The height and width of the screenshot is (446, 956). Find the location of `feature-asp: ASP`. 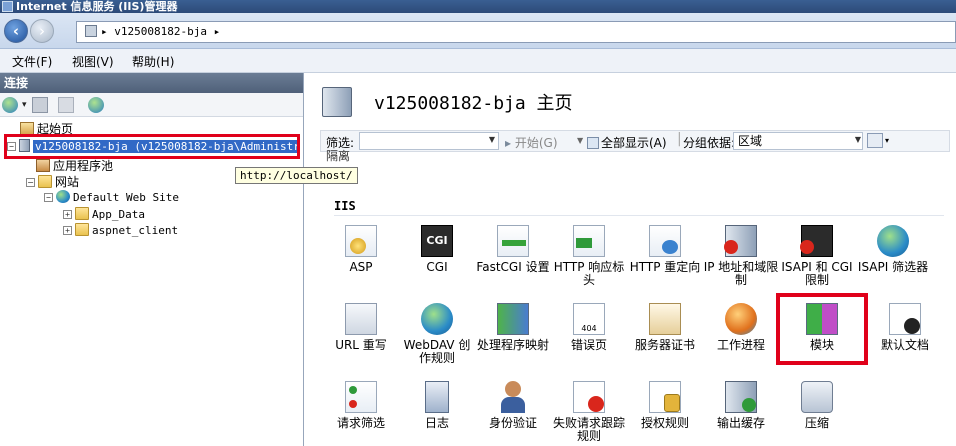

feature-asp: ASP is located at coordinates (361, 249).